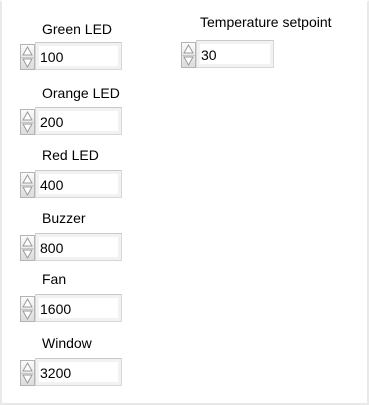  Describe the element at coordinates (52, 122) in the screenshot. I see `orange-led-value: 200` at that location.